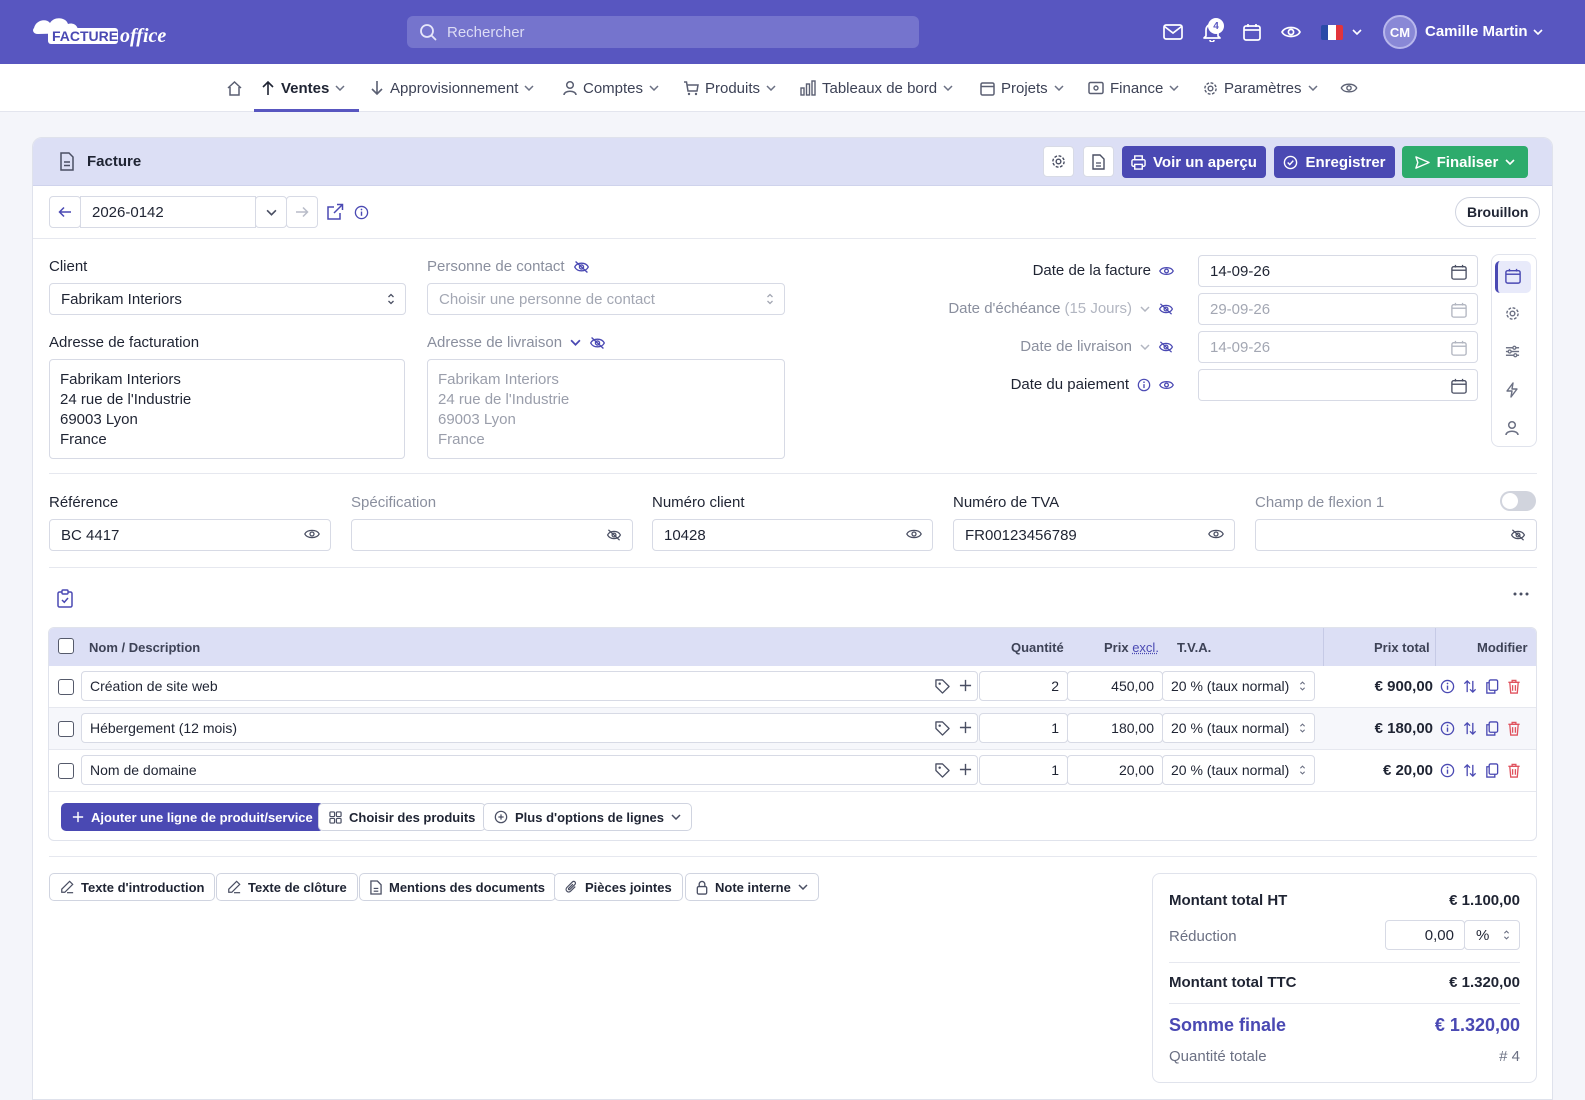 This screenshot has width=1585, height=1100. Describe the element at coordinates (1514, 353) in the screenshot. I see `sliders-icon` at that location.